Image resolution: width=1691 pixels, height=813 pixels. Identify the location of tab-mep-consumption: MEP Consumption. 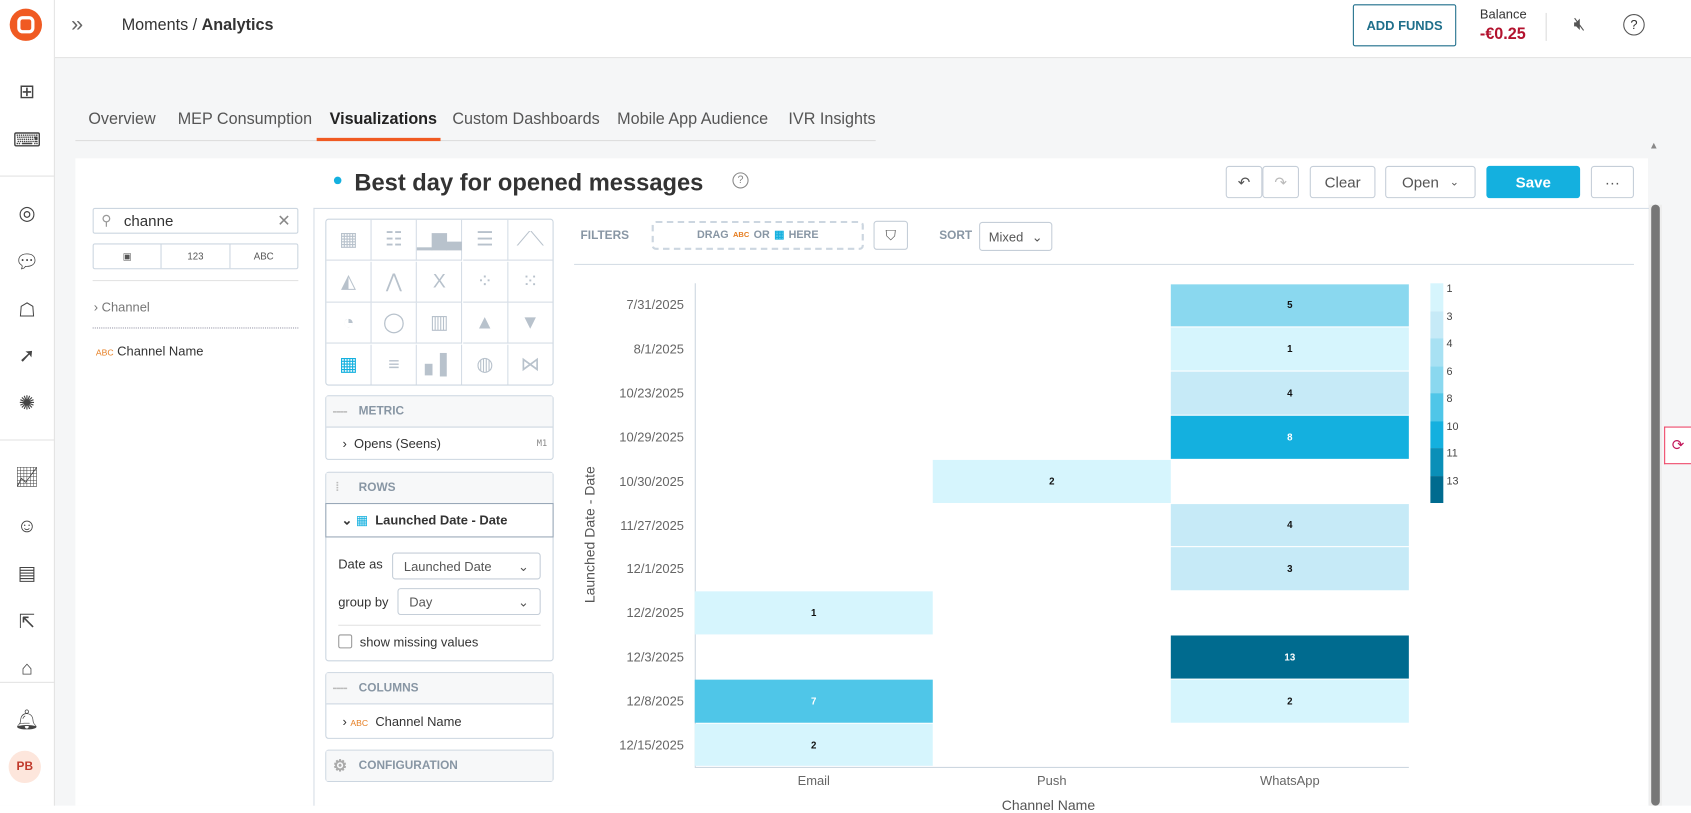
(245, 119).